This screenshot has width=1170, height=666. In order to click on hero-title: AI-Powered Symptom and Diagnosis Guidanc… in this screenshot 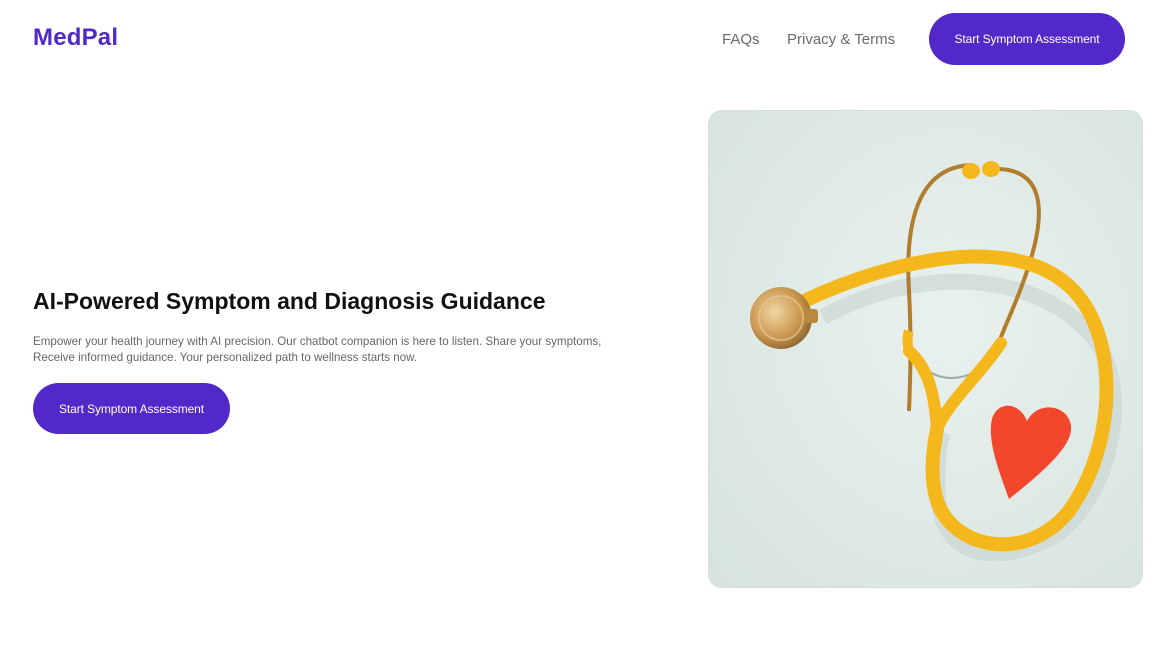, I will do `click(289, 301)`.